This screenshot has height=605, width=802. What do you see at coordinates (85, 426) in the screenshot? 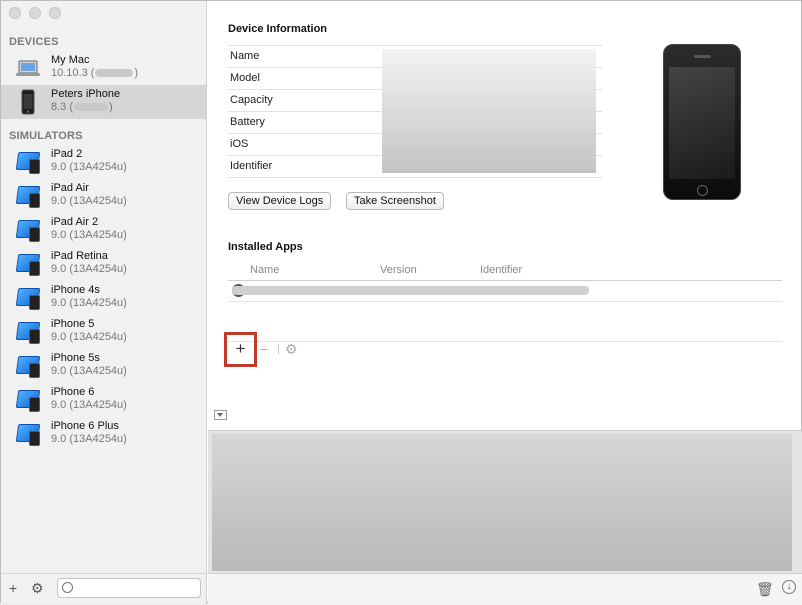
I see `simulator-name: iPhone 6 Plus` at bounding box center [85, 426].